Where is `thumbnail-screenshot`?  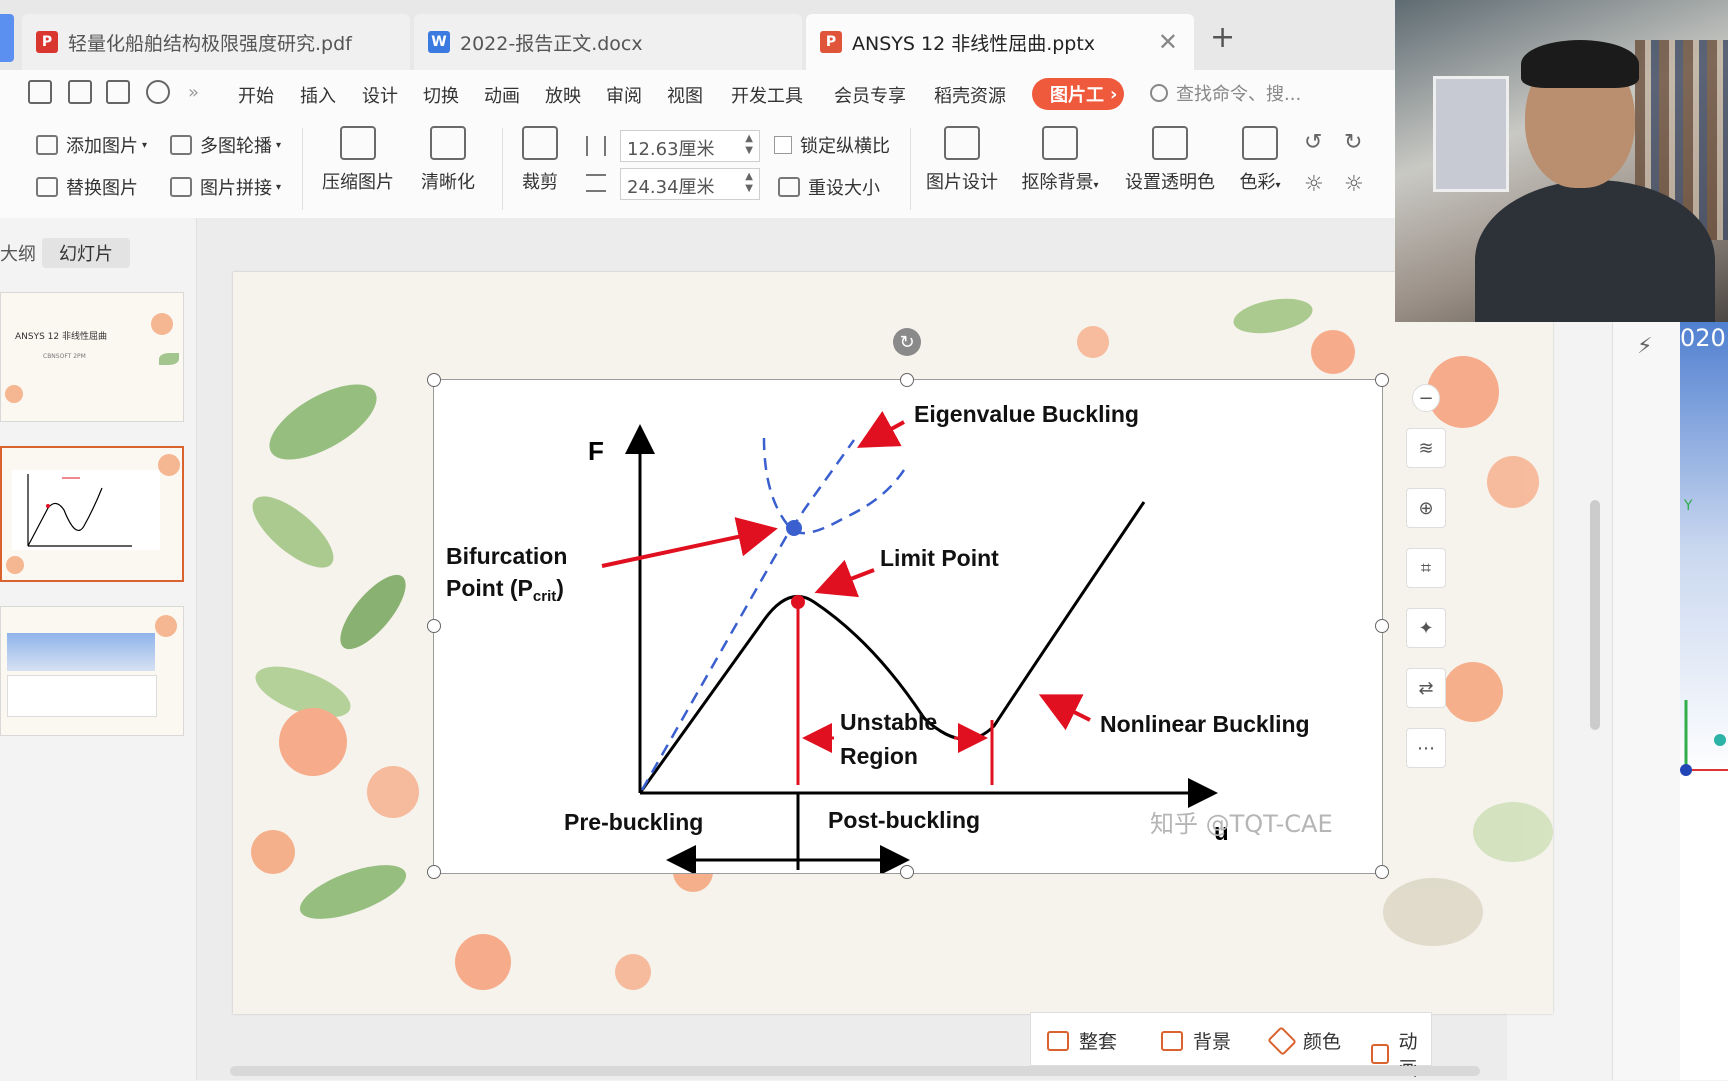
thumbnail-screenshot is located at coordinates (81, 652).